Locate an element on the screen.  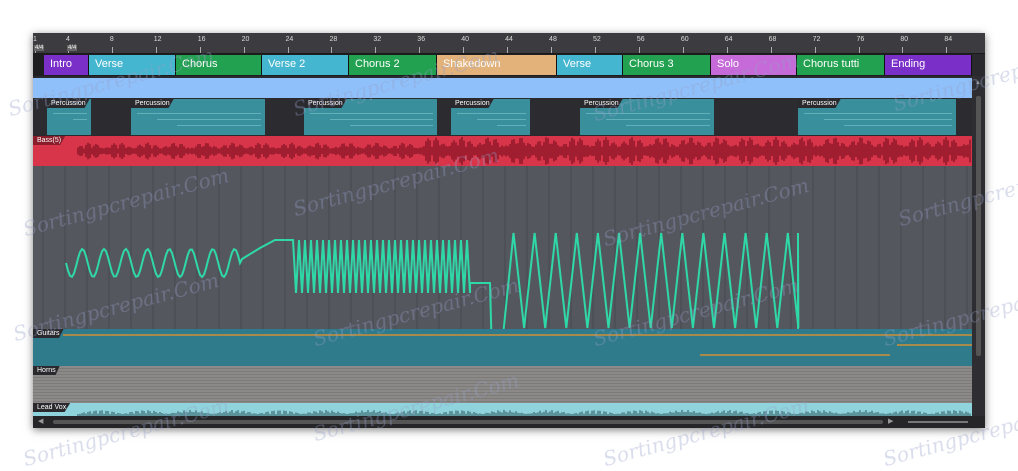
arranger-section: Chorus 2 is located at coordinates (393, 65).